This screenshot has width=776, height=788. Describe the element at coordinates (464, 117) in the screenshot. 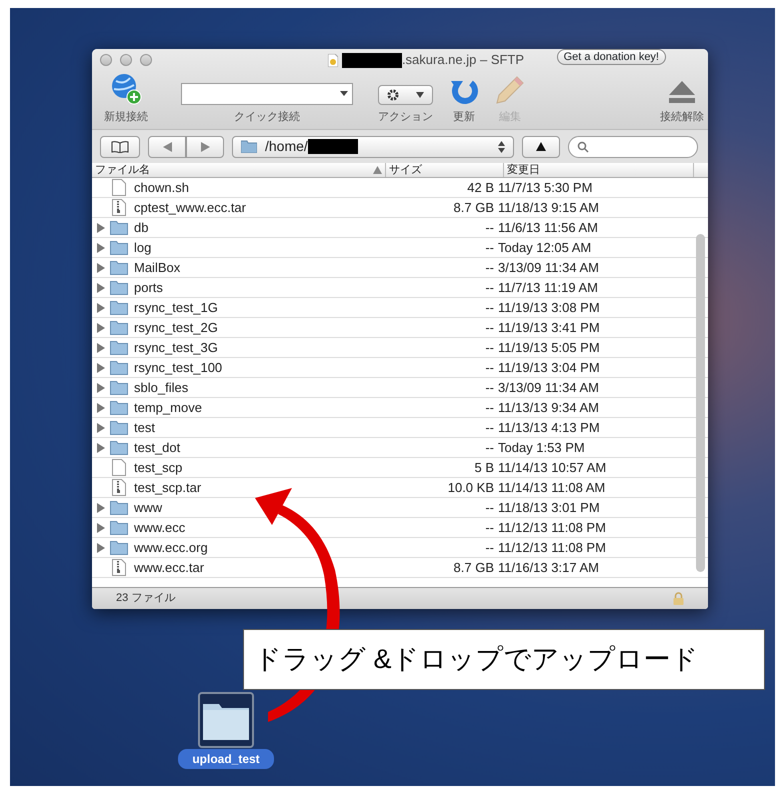

I see `toolbar-label: 更新` at that location.